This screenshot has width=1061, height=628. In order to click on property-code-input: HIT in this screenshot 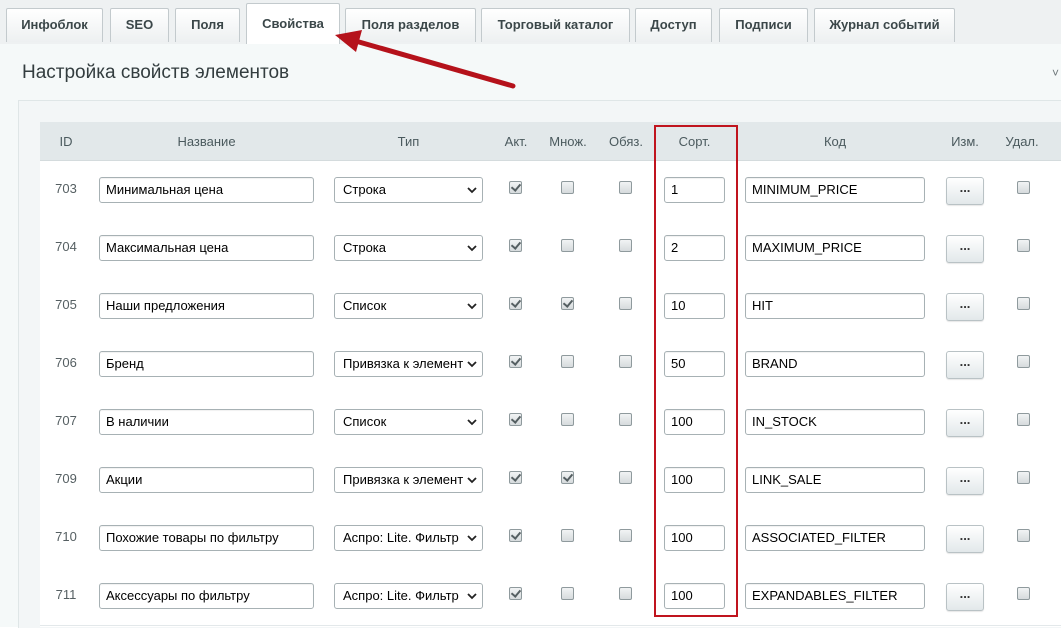, I will do `click(835, 306)`.